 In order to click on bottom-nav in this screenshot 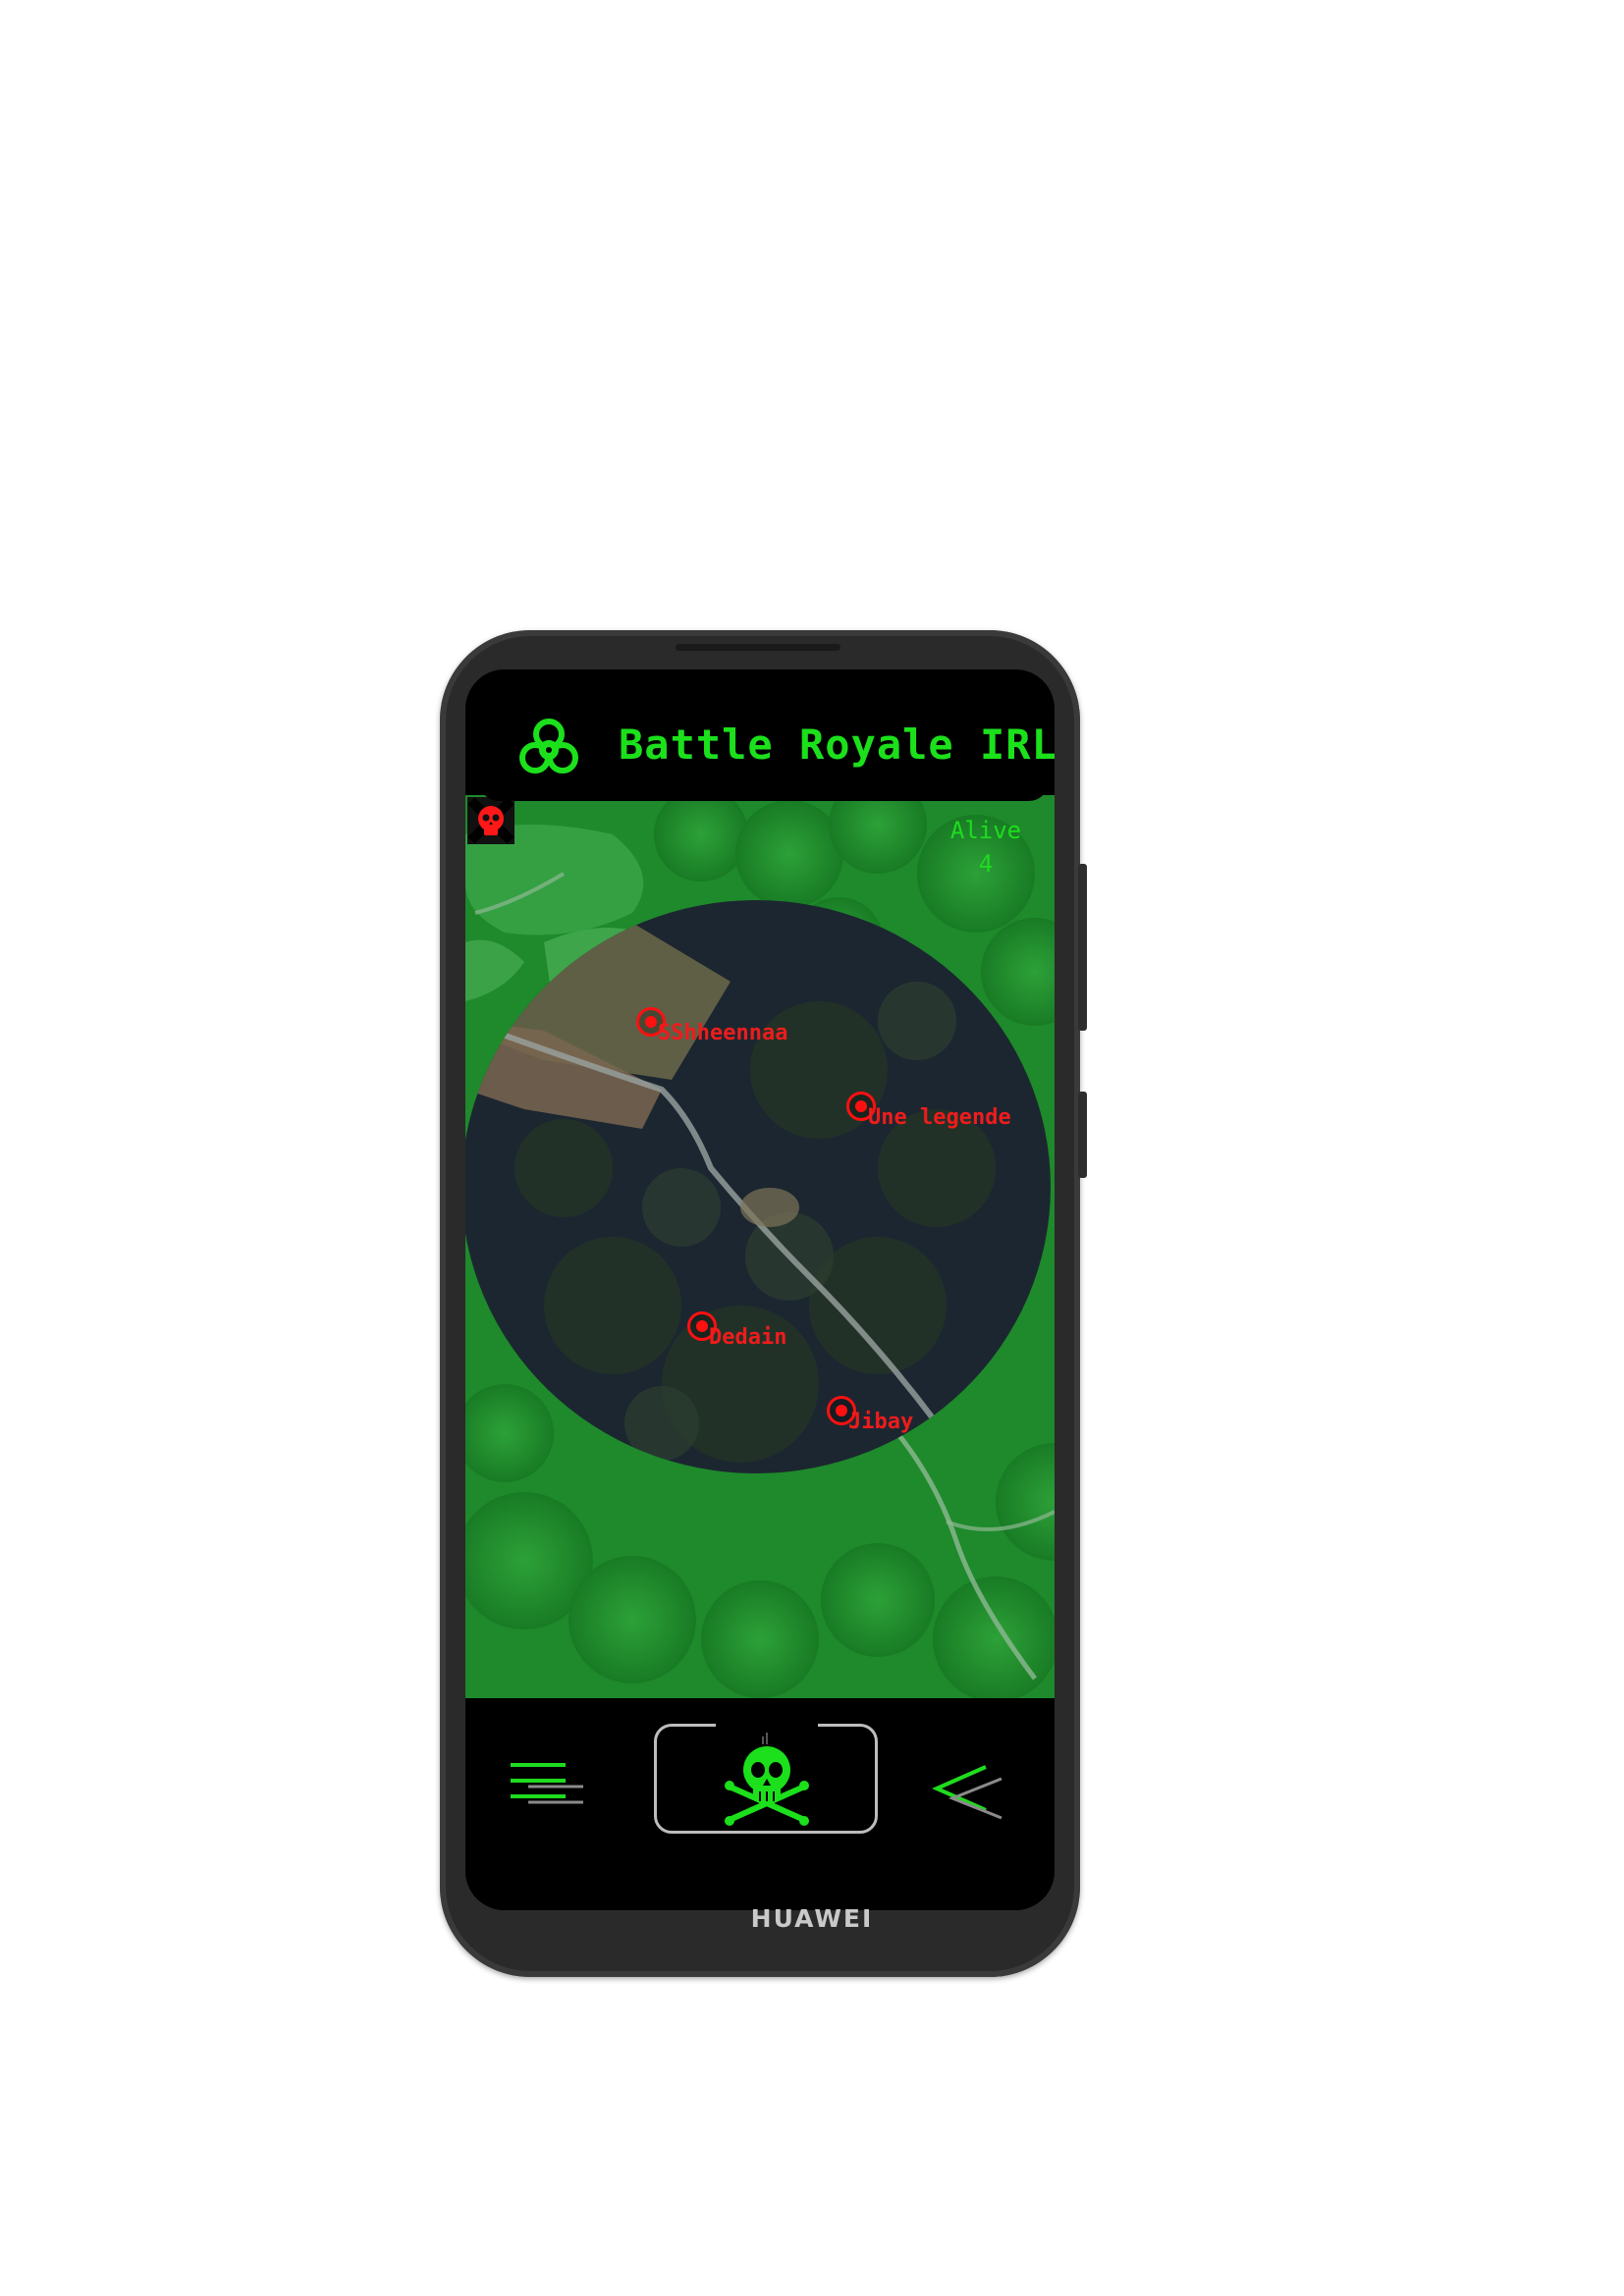, I will do `click(760, 1811)`.